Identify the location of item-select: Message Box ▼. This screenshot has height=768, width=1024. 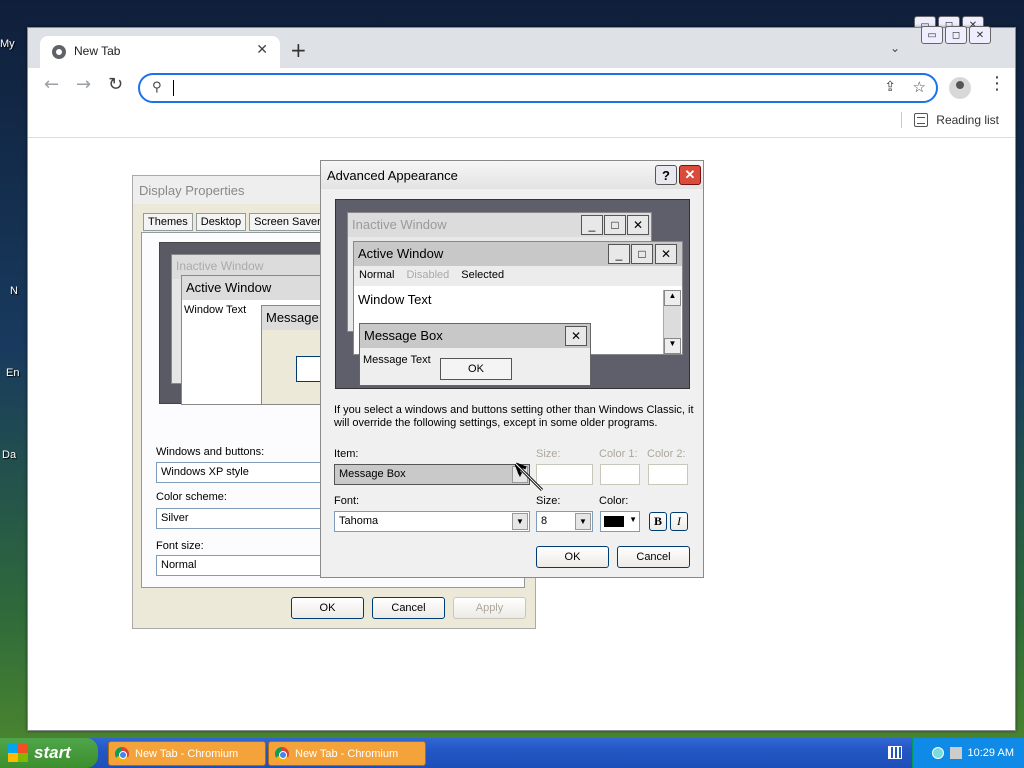
(432, 474).